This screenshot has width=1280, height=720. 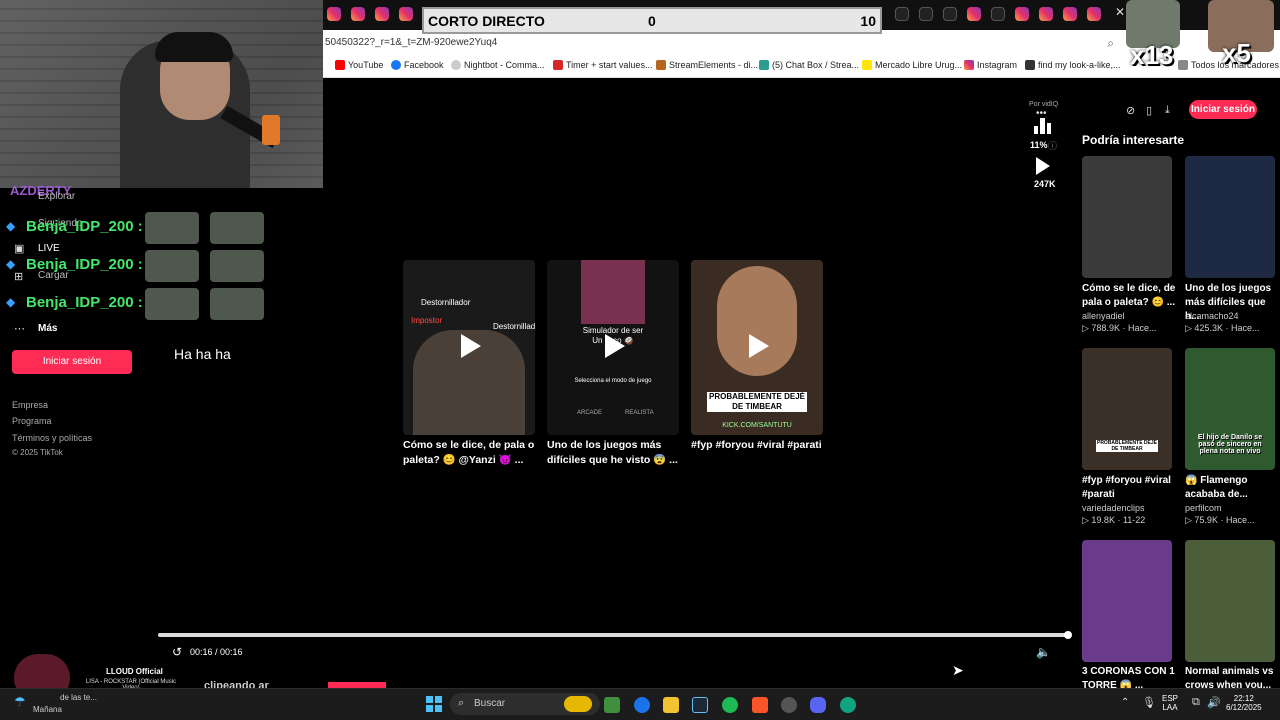 What do you see at coordinates (613, 635) in the screenshot?
I see `progress-bar` at bounding box center [613, 635].